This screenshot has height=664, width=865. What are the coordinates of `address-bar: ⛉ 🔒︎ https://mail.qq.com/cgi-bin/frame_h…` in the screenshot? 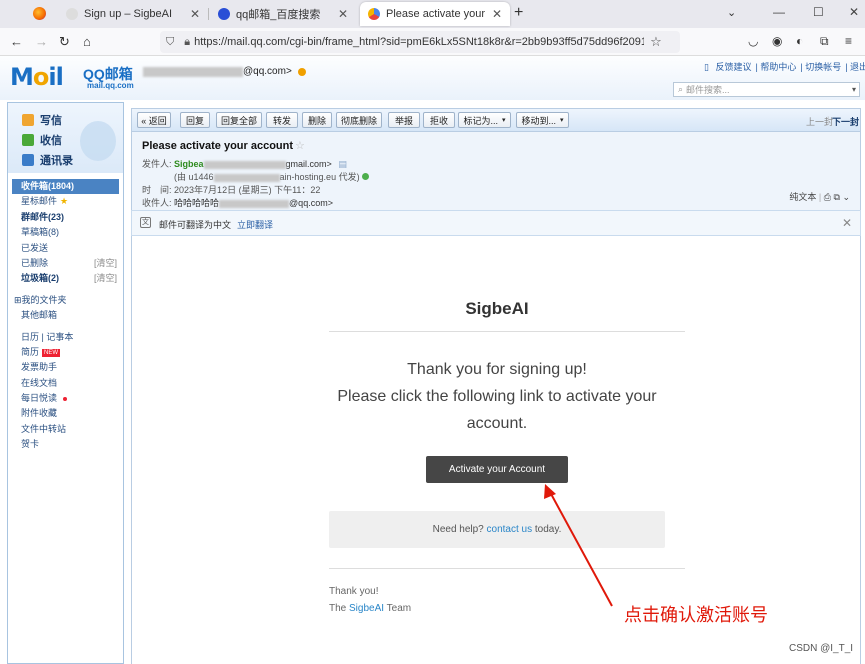 It's located at (420, 42).